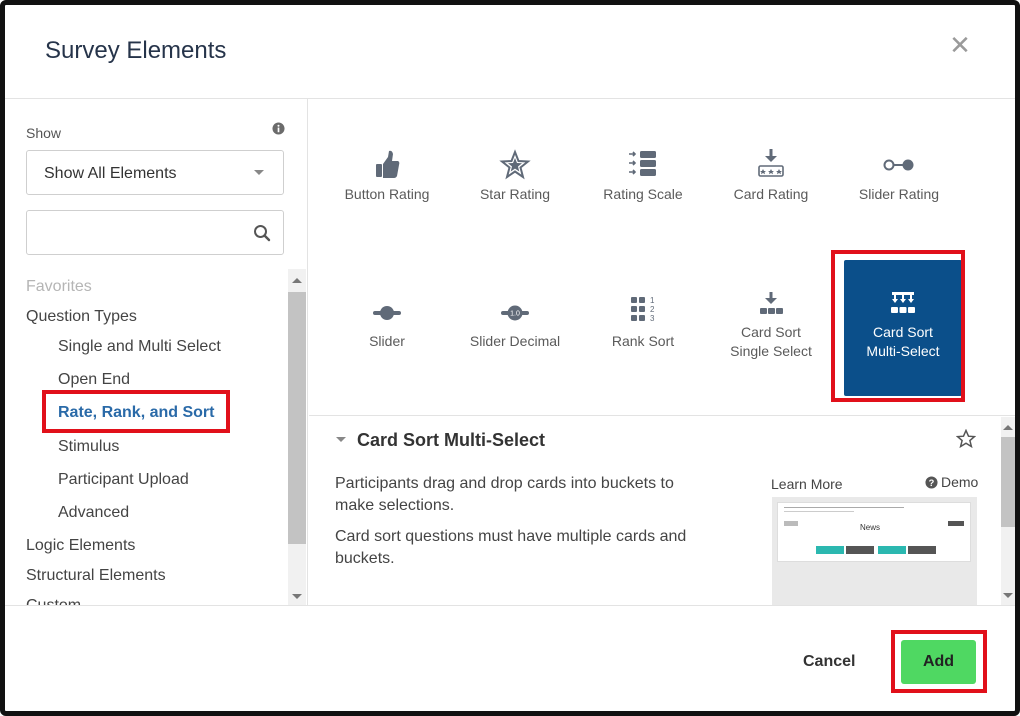 The image size is (1020, 716). What do you see at coordinates (44, 133) in the screenshot?
I see `show-label: Show` at bounding box center [44, 133].